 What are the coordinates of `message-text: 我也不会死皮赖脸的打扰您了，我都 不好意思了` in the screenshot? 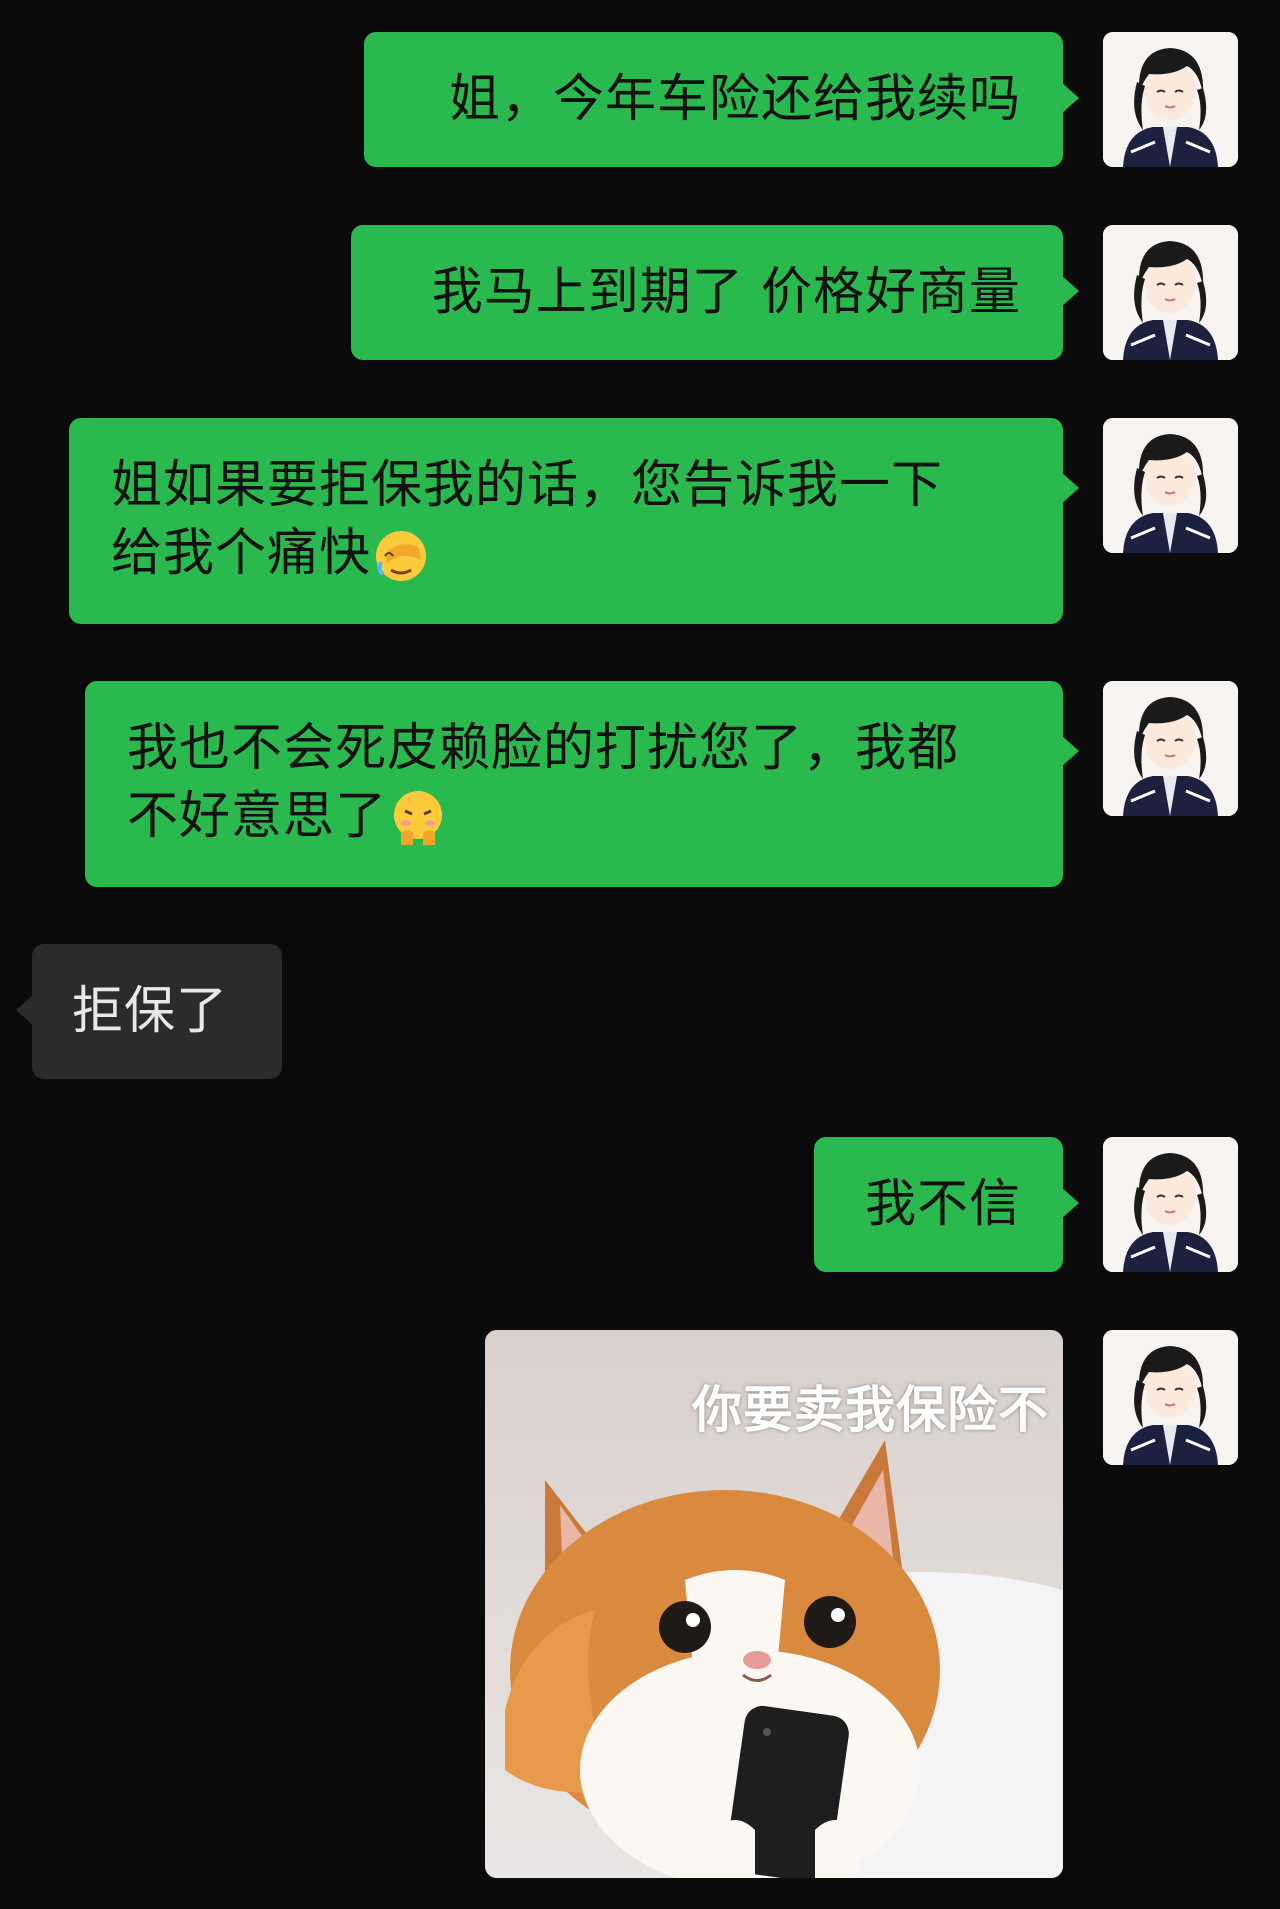 It's located at (543, 786).